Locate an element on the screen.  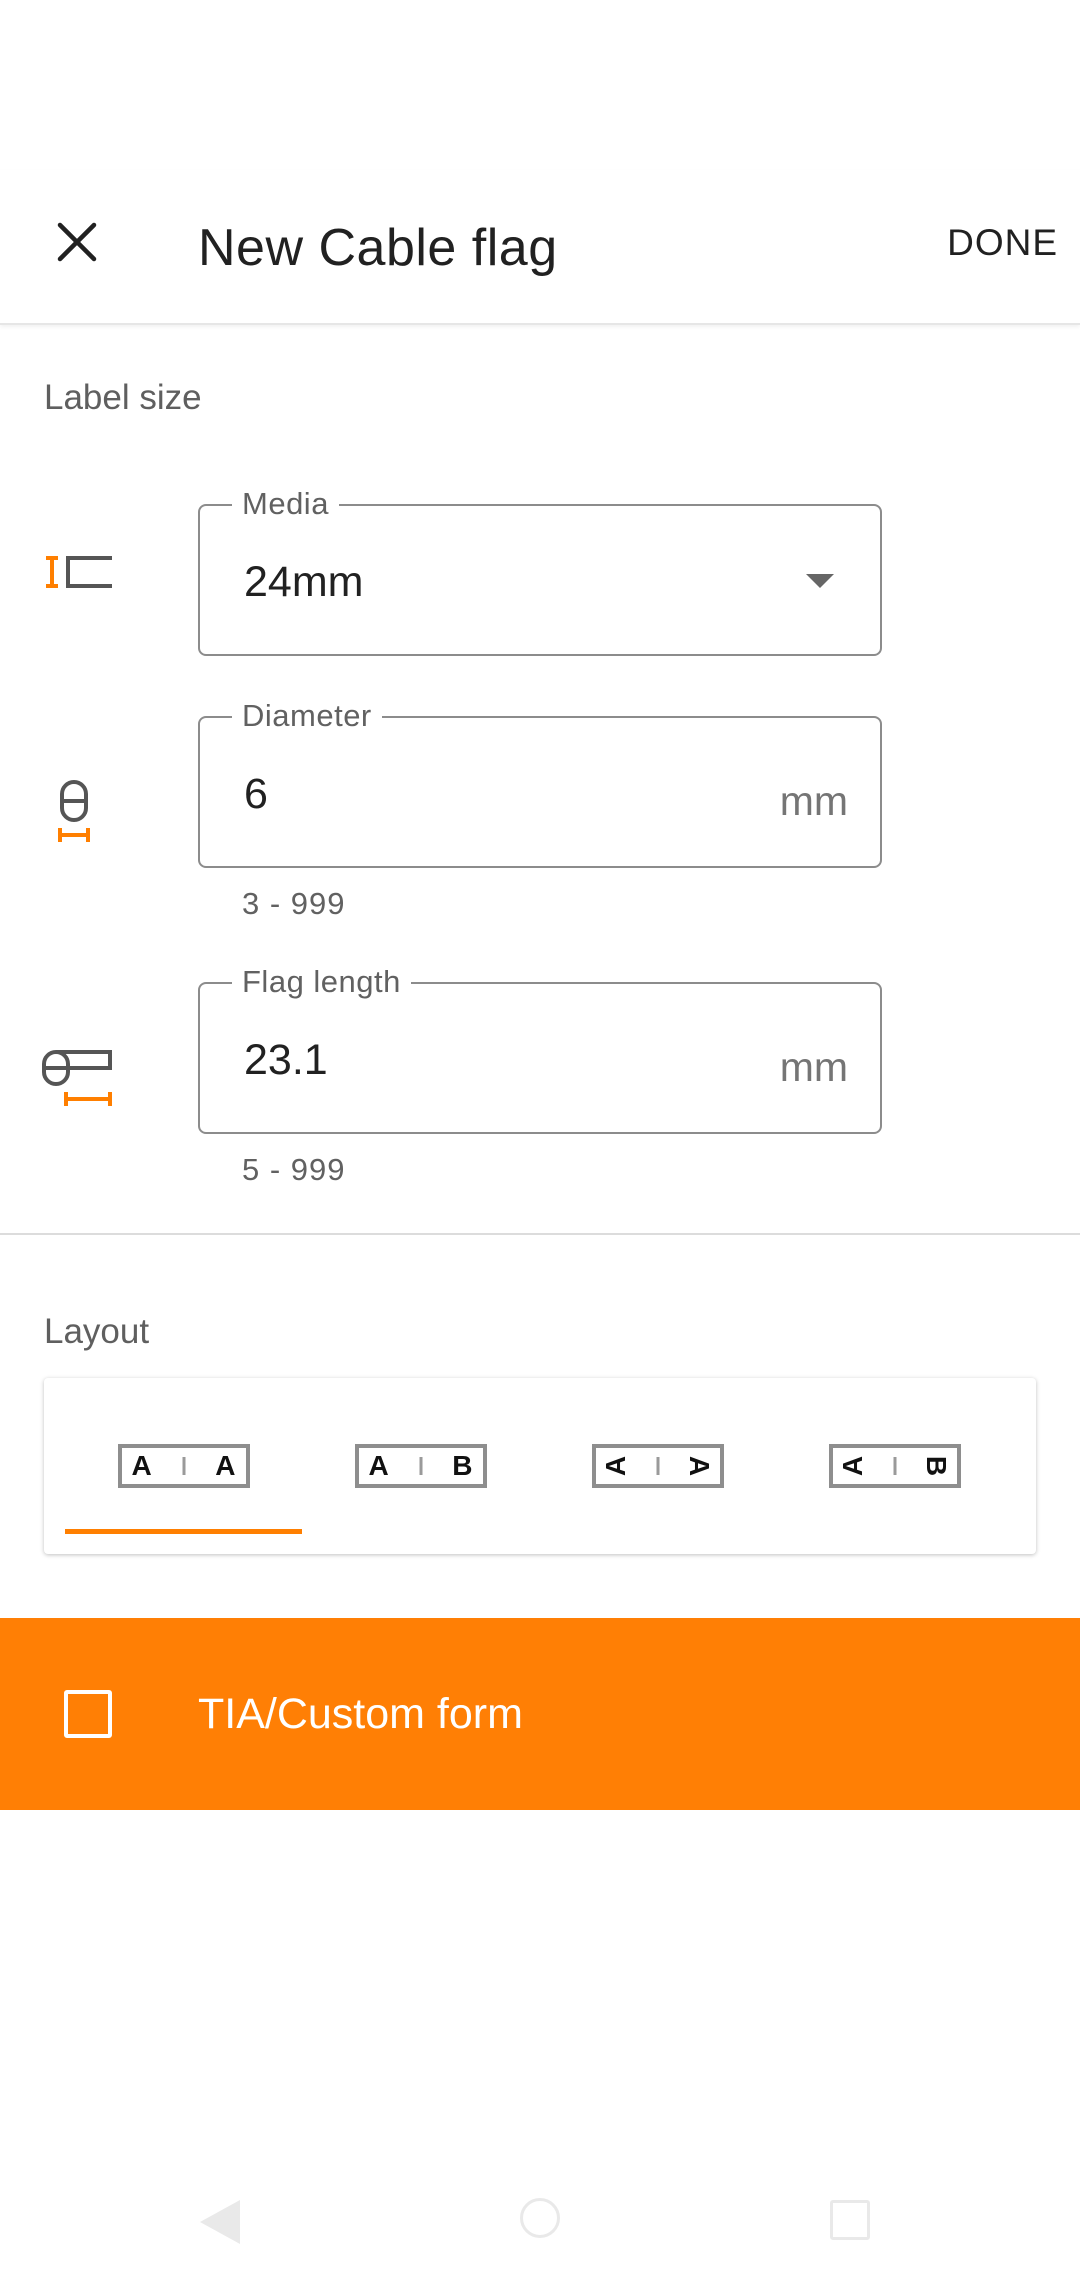
layout-option-ab-rotated: A B is located at coordinates (894, 1466).